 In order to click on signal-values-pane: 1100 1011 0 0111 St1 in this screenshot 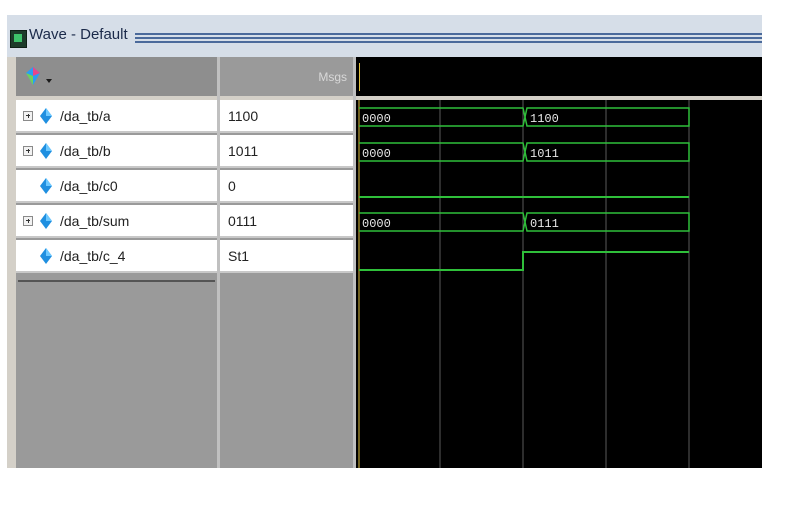, I will do `click(286, 284)`.